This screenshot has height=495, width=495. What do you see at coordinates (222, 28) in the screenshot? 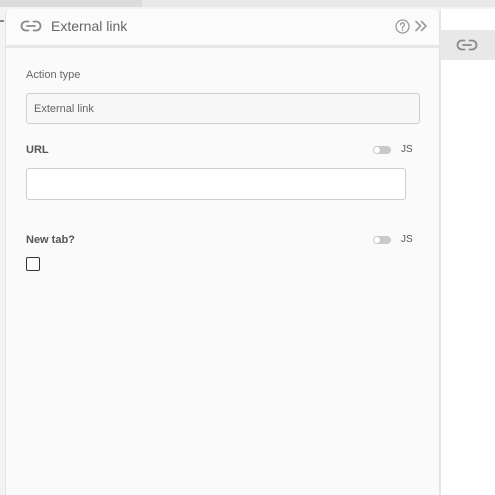
I see `panel-header: External link` at bounding box center [222, 28].